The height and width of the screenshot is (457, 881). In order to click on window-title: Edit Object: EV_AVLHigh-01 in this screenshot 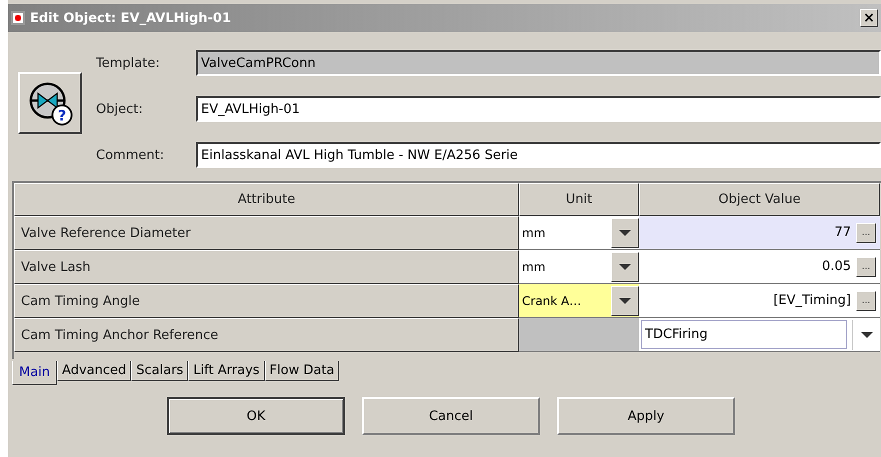, I will do `click(131, 18)`.